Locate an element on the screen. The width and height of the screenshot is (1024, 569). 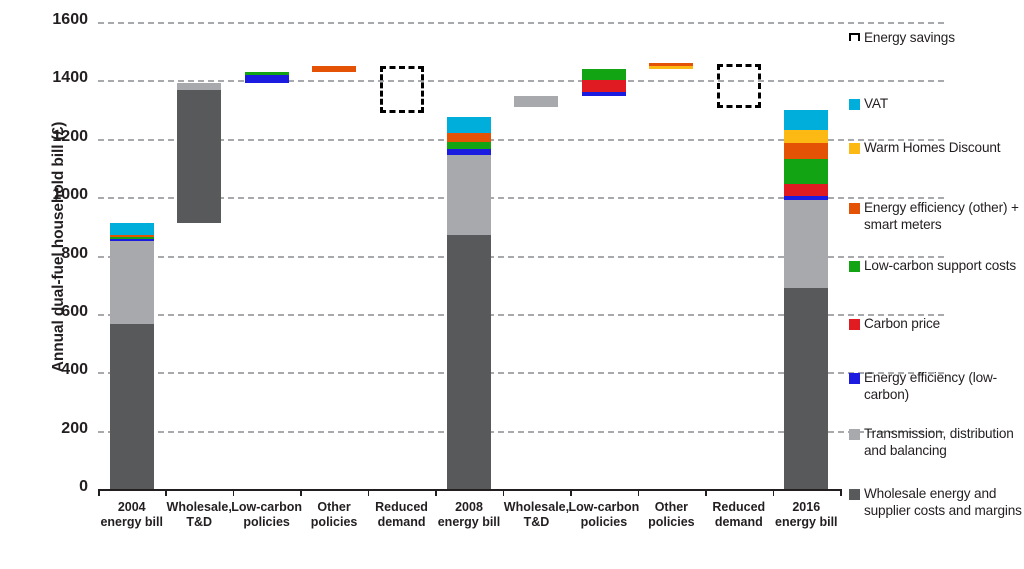
y-tick-label: 1000 is located at coordinates (70, 195).